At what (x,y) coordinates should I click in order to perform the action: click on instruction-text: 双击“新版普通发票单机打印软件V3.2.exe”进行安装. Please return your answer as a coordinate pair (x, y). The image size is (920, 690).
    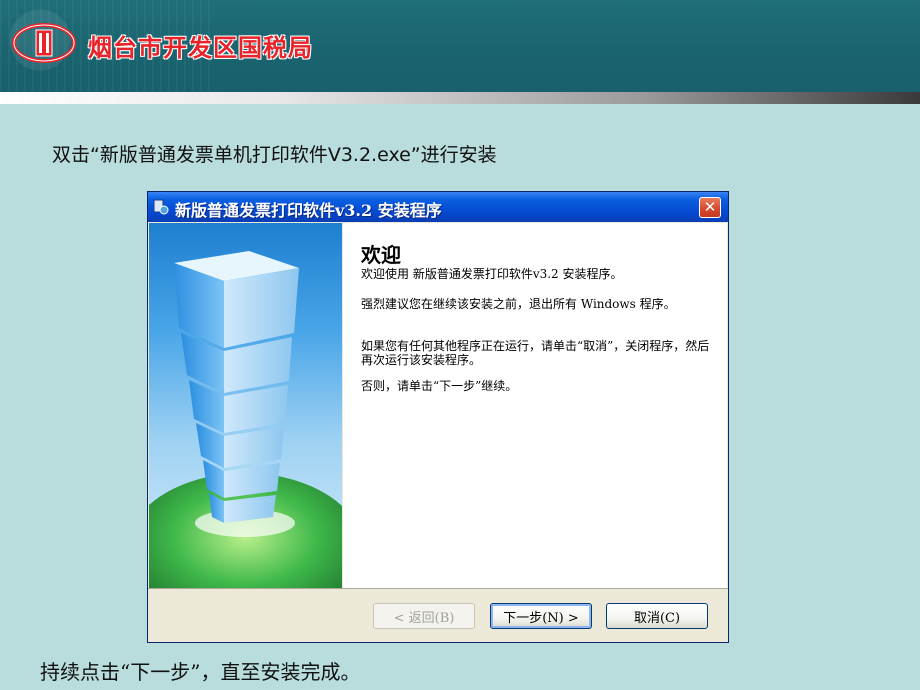
    Looking at the image, I should click on (274, 155).